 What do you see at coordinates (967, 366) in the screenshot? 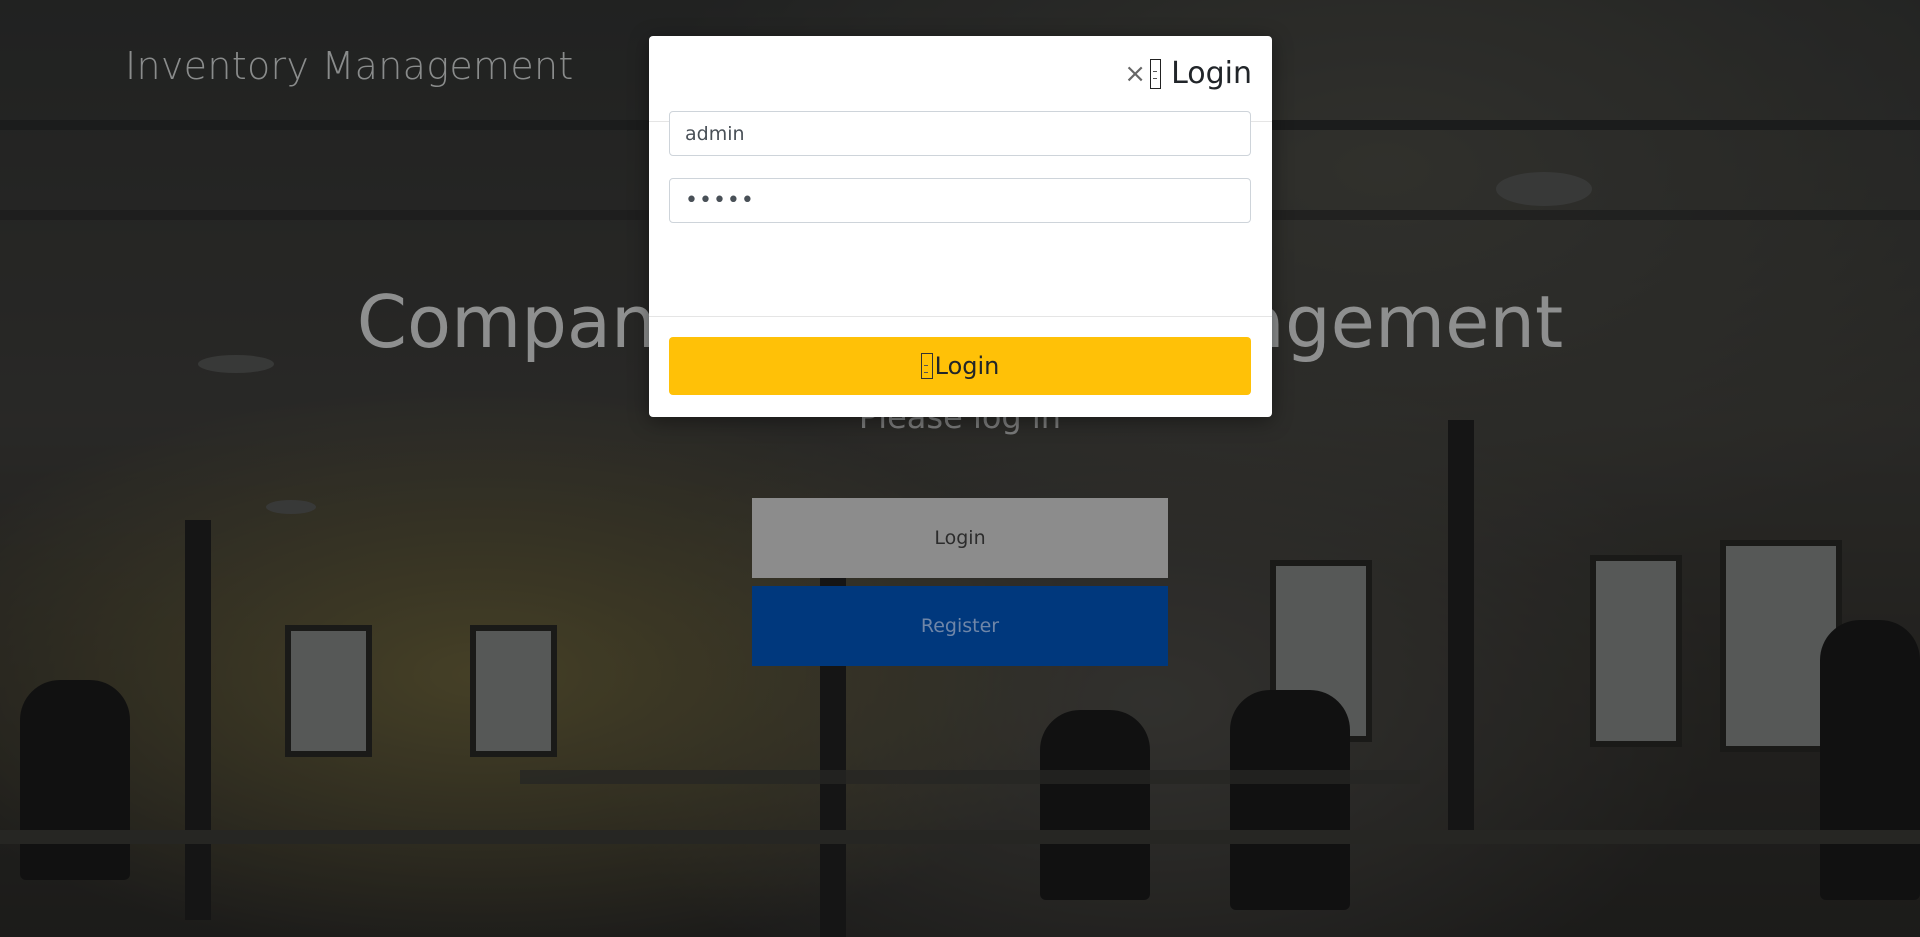
I see `login-submit-label: Login` at bounding box center [967, 366].